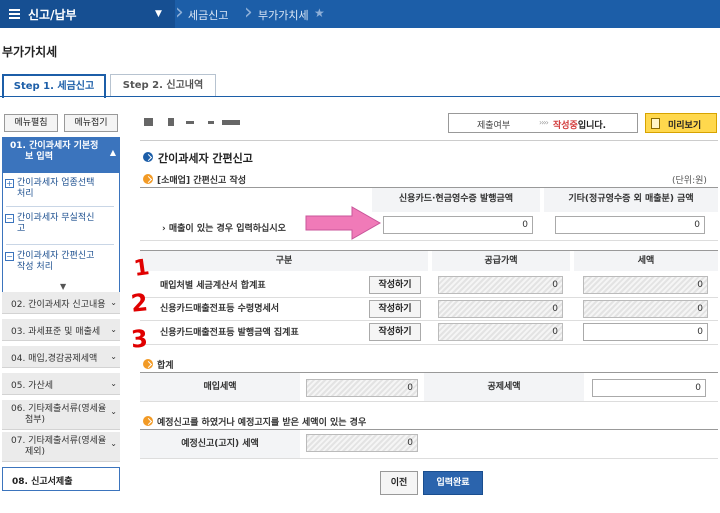 Image resolution: width=720 pixels, height=513 pixels. I want to click on tax-amount-field: 0, so click(645, 285).